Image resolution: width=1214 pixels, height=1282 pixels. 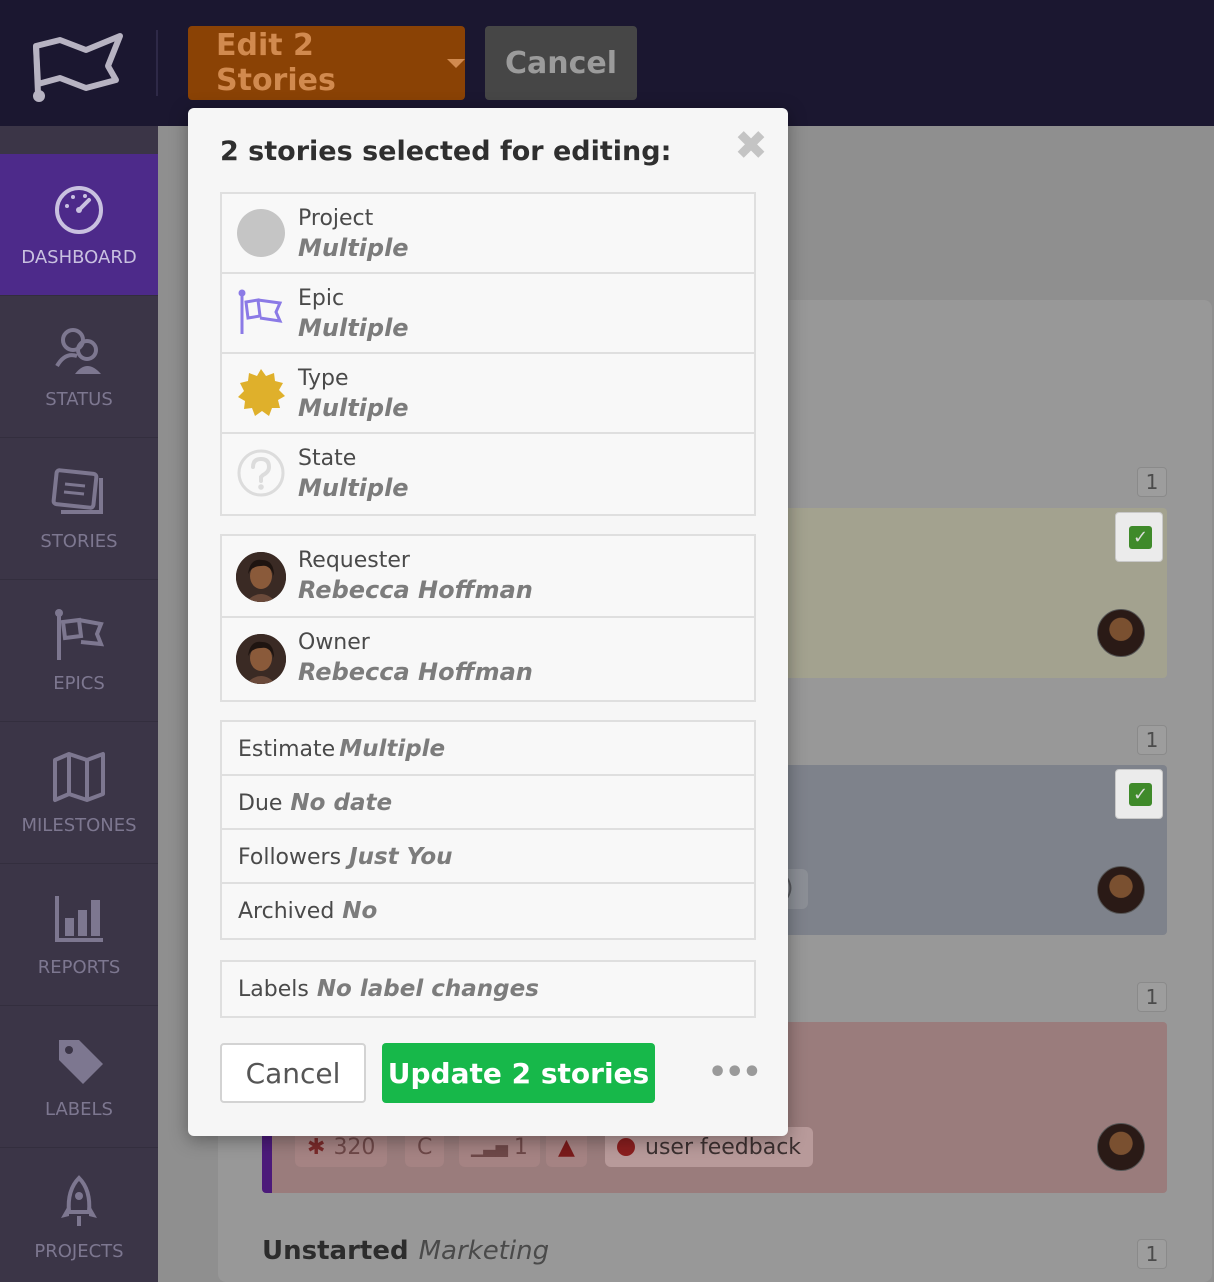 I want to click on sidebar-item-epics: EPICS, so click(x=79, y=651).